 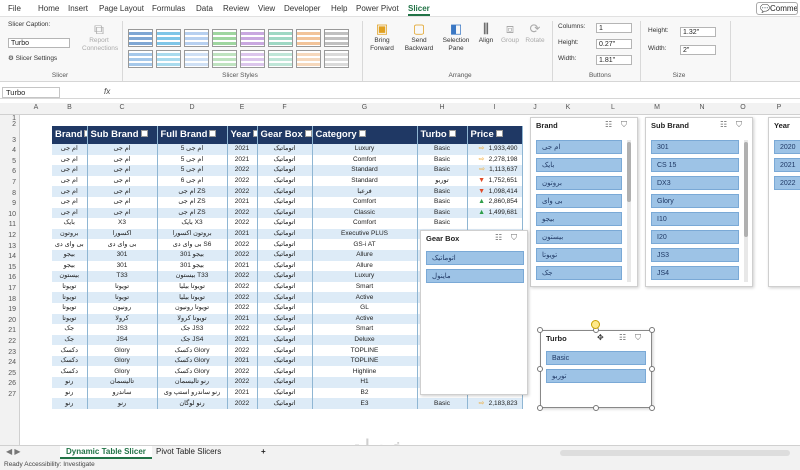 I want to click on tab-formulas: Formulas, so click(x=168, y=8).